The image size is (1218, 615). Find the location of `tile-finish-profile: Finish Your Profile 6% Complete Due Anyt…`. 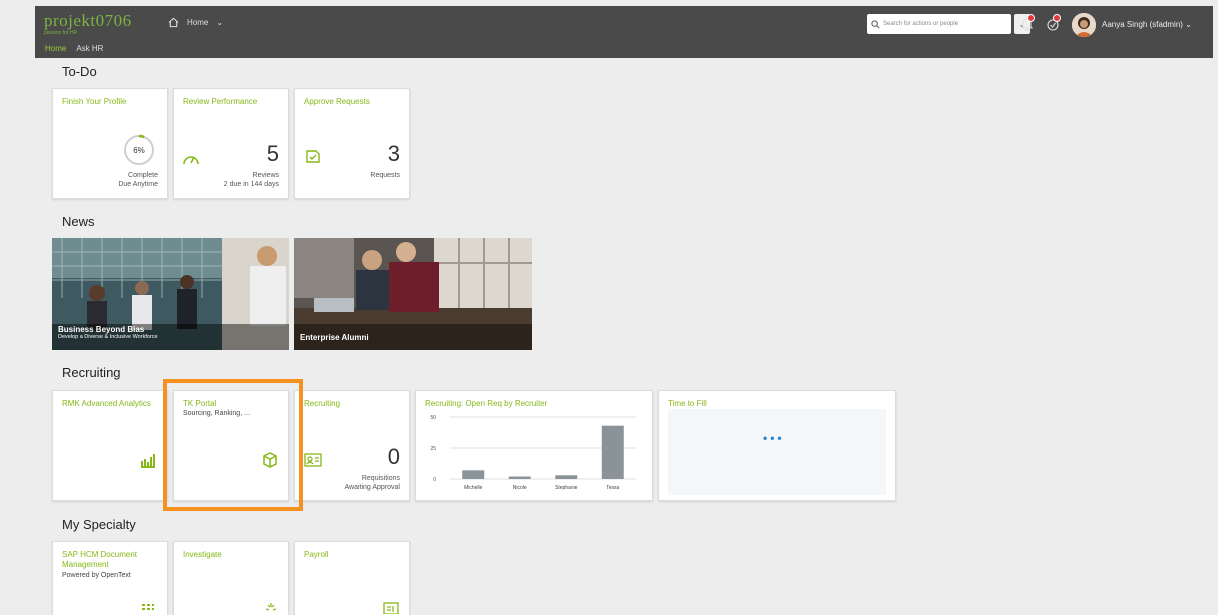

tile-finish-profile: Finish Your Profile 6% Complete Due Anyt… is located at coordinates (110, 143).